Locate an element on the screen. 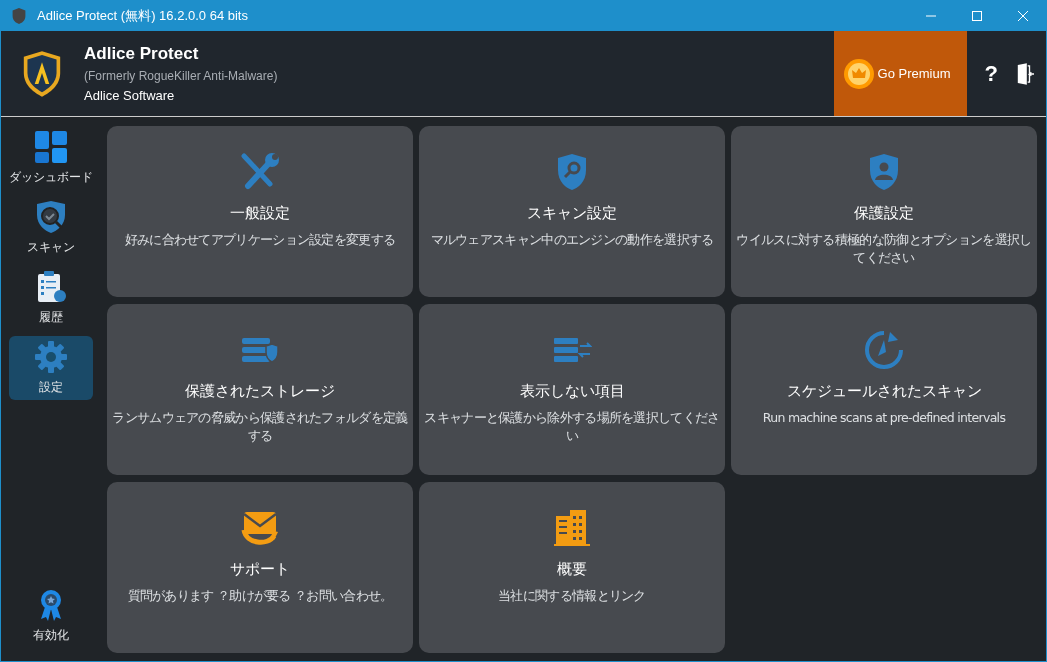 The height and width of the screenshot is (662, 1047). settings-tile: 表示しない項目 スキャナーと保護から除外する場所を選択してください is located at coordinates (572, 389).